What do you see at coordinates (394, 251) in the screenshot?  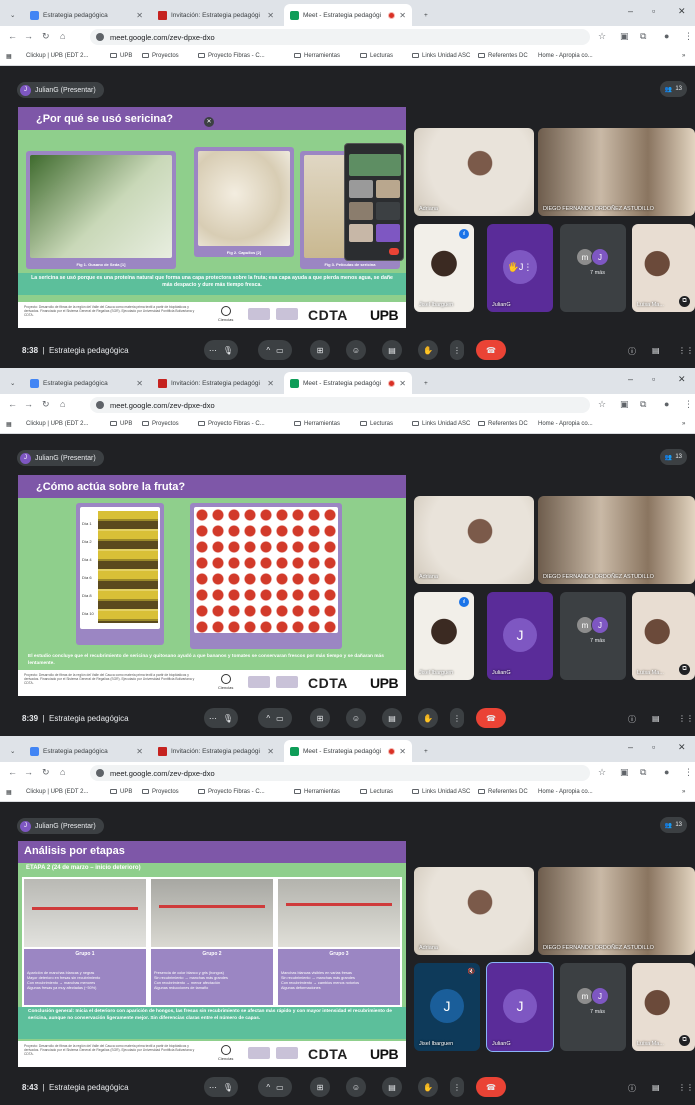 I see `mini-hangup-icon` at bounding box center [394, 251].